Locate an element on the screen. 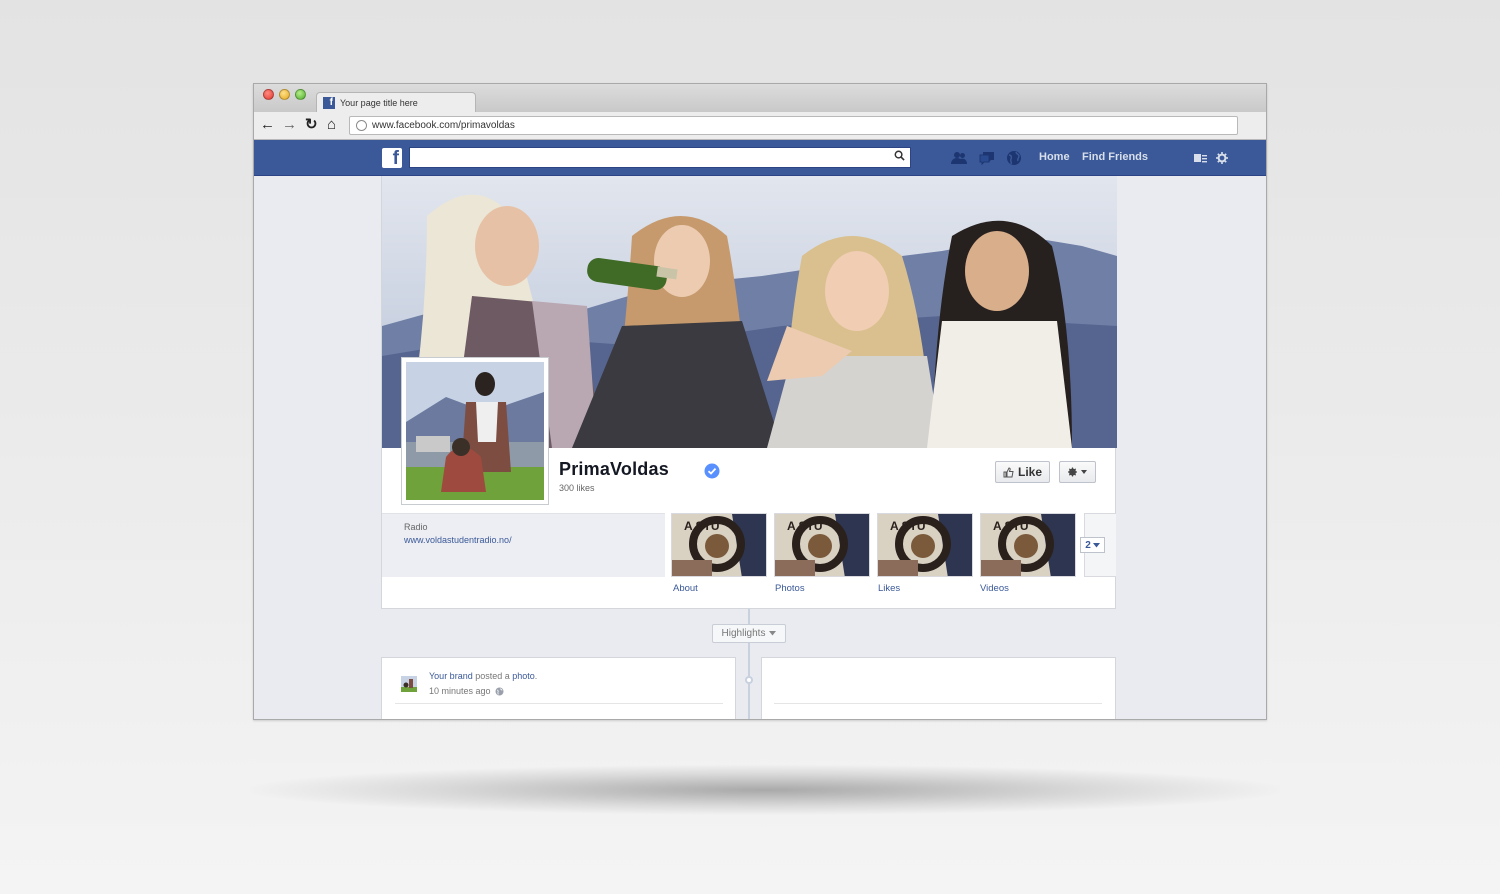 This screenshot has height=894, width=1500. post-tail: . is located at coordinates (536, 676).